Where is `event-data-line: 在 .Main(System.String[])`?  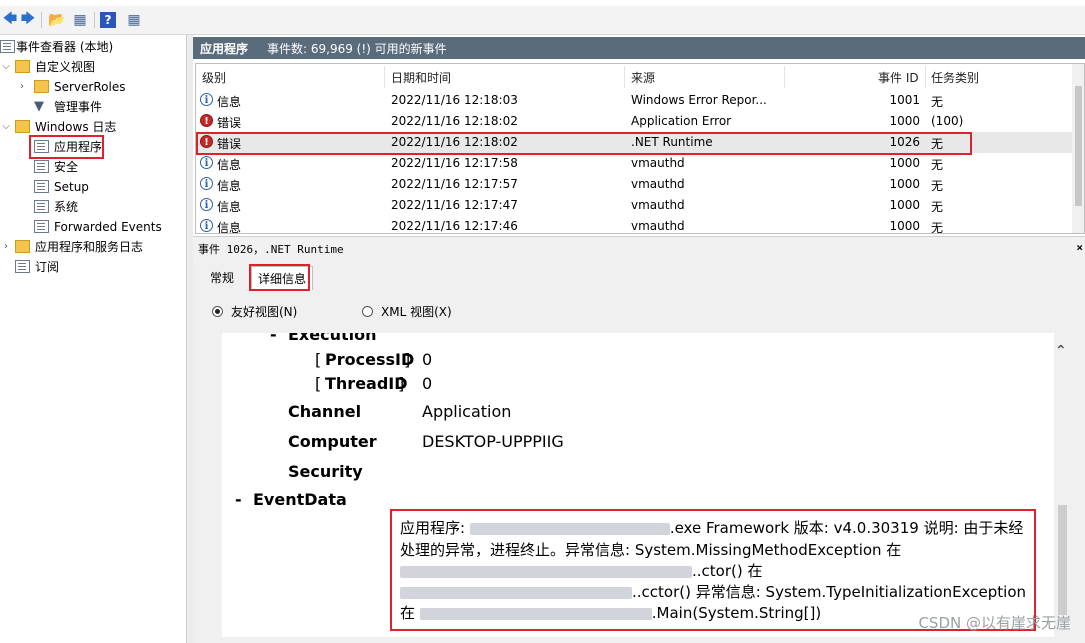 event-data-line: 在 .Main(System.String[]) is located at coordinates (610, 612).